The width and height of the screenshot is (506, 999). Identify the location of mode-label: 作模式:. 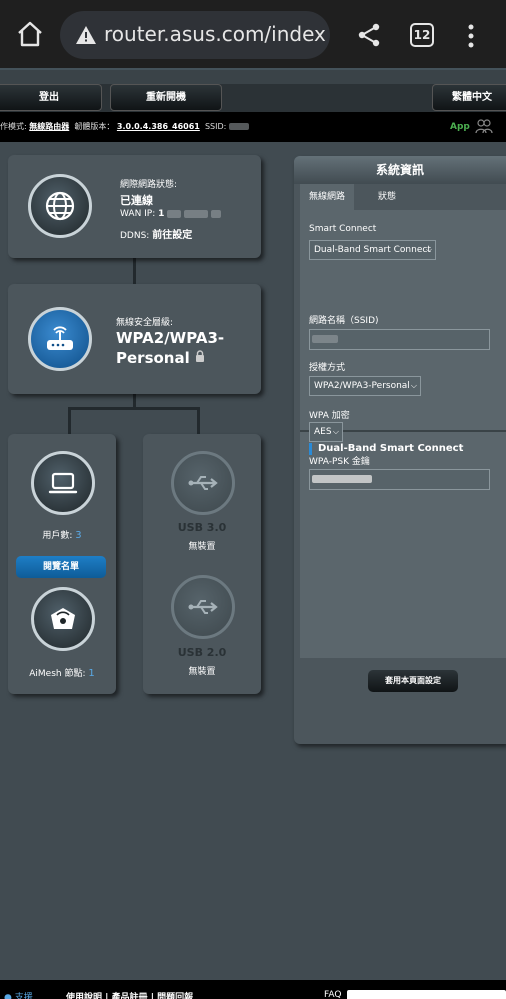
(13, 126).